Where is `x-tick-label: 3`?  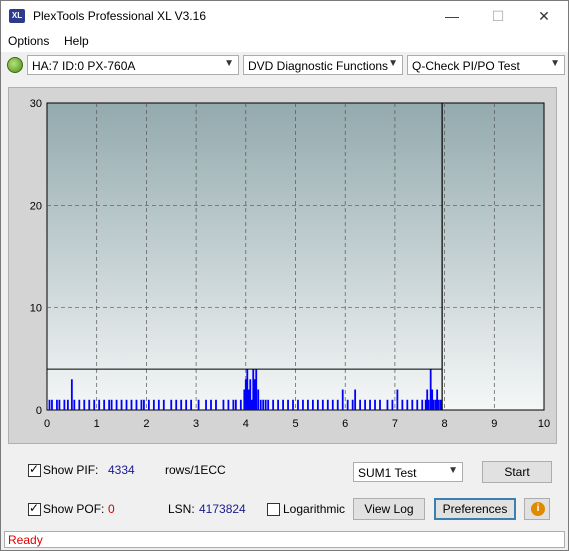
x-tick-label: 3 is located at coordinates (196, 424).